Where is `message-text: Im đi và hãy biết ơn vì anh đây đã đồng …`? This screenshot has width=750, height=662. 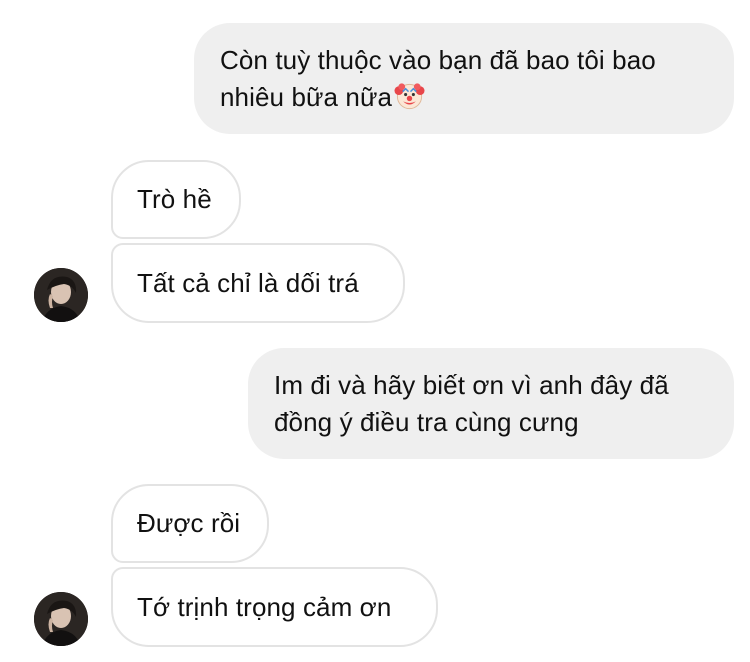
message-text: Im đi và hãy biết ơn vì anh đây đã đồng … is located at coordinates (471, 403).